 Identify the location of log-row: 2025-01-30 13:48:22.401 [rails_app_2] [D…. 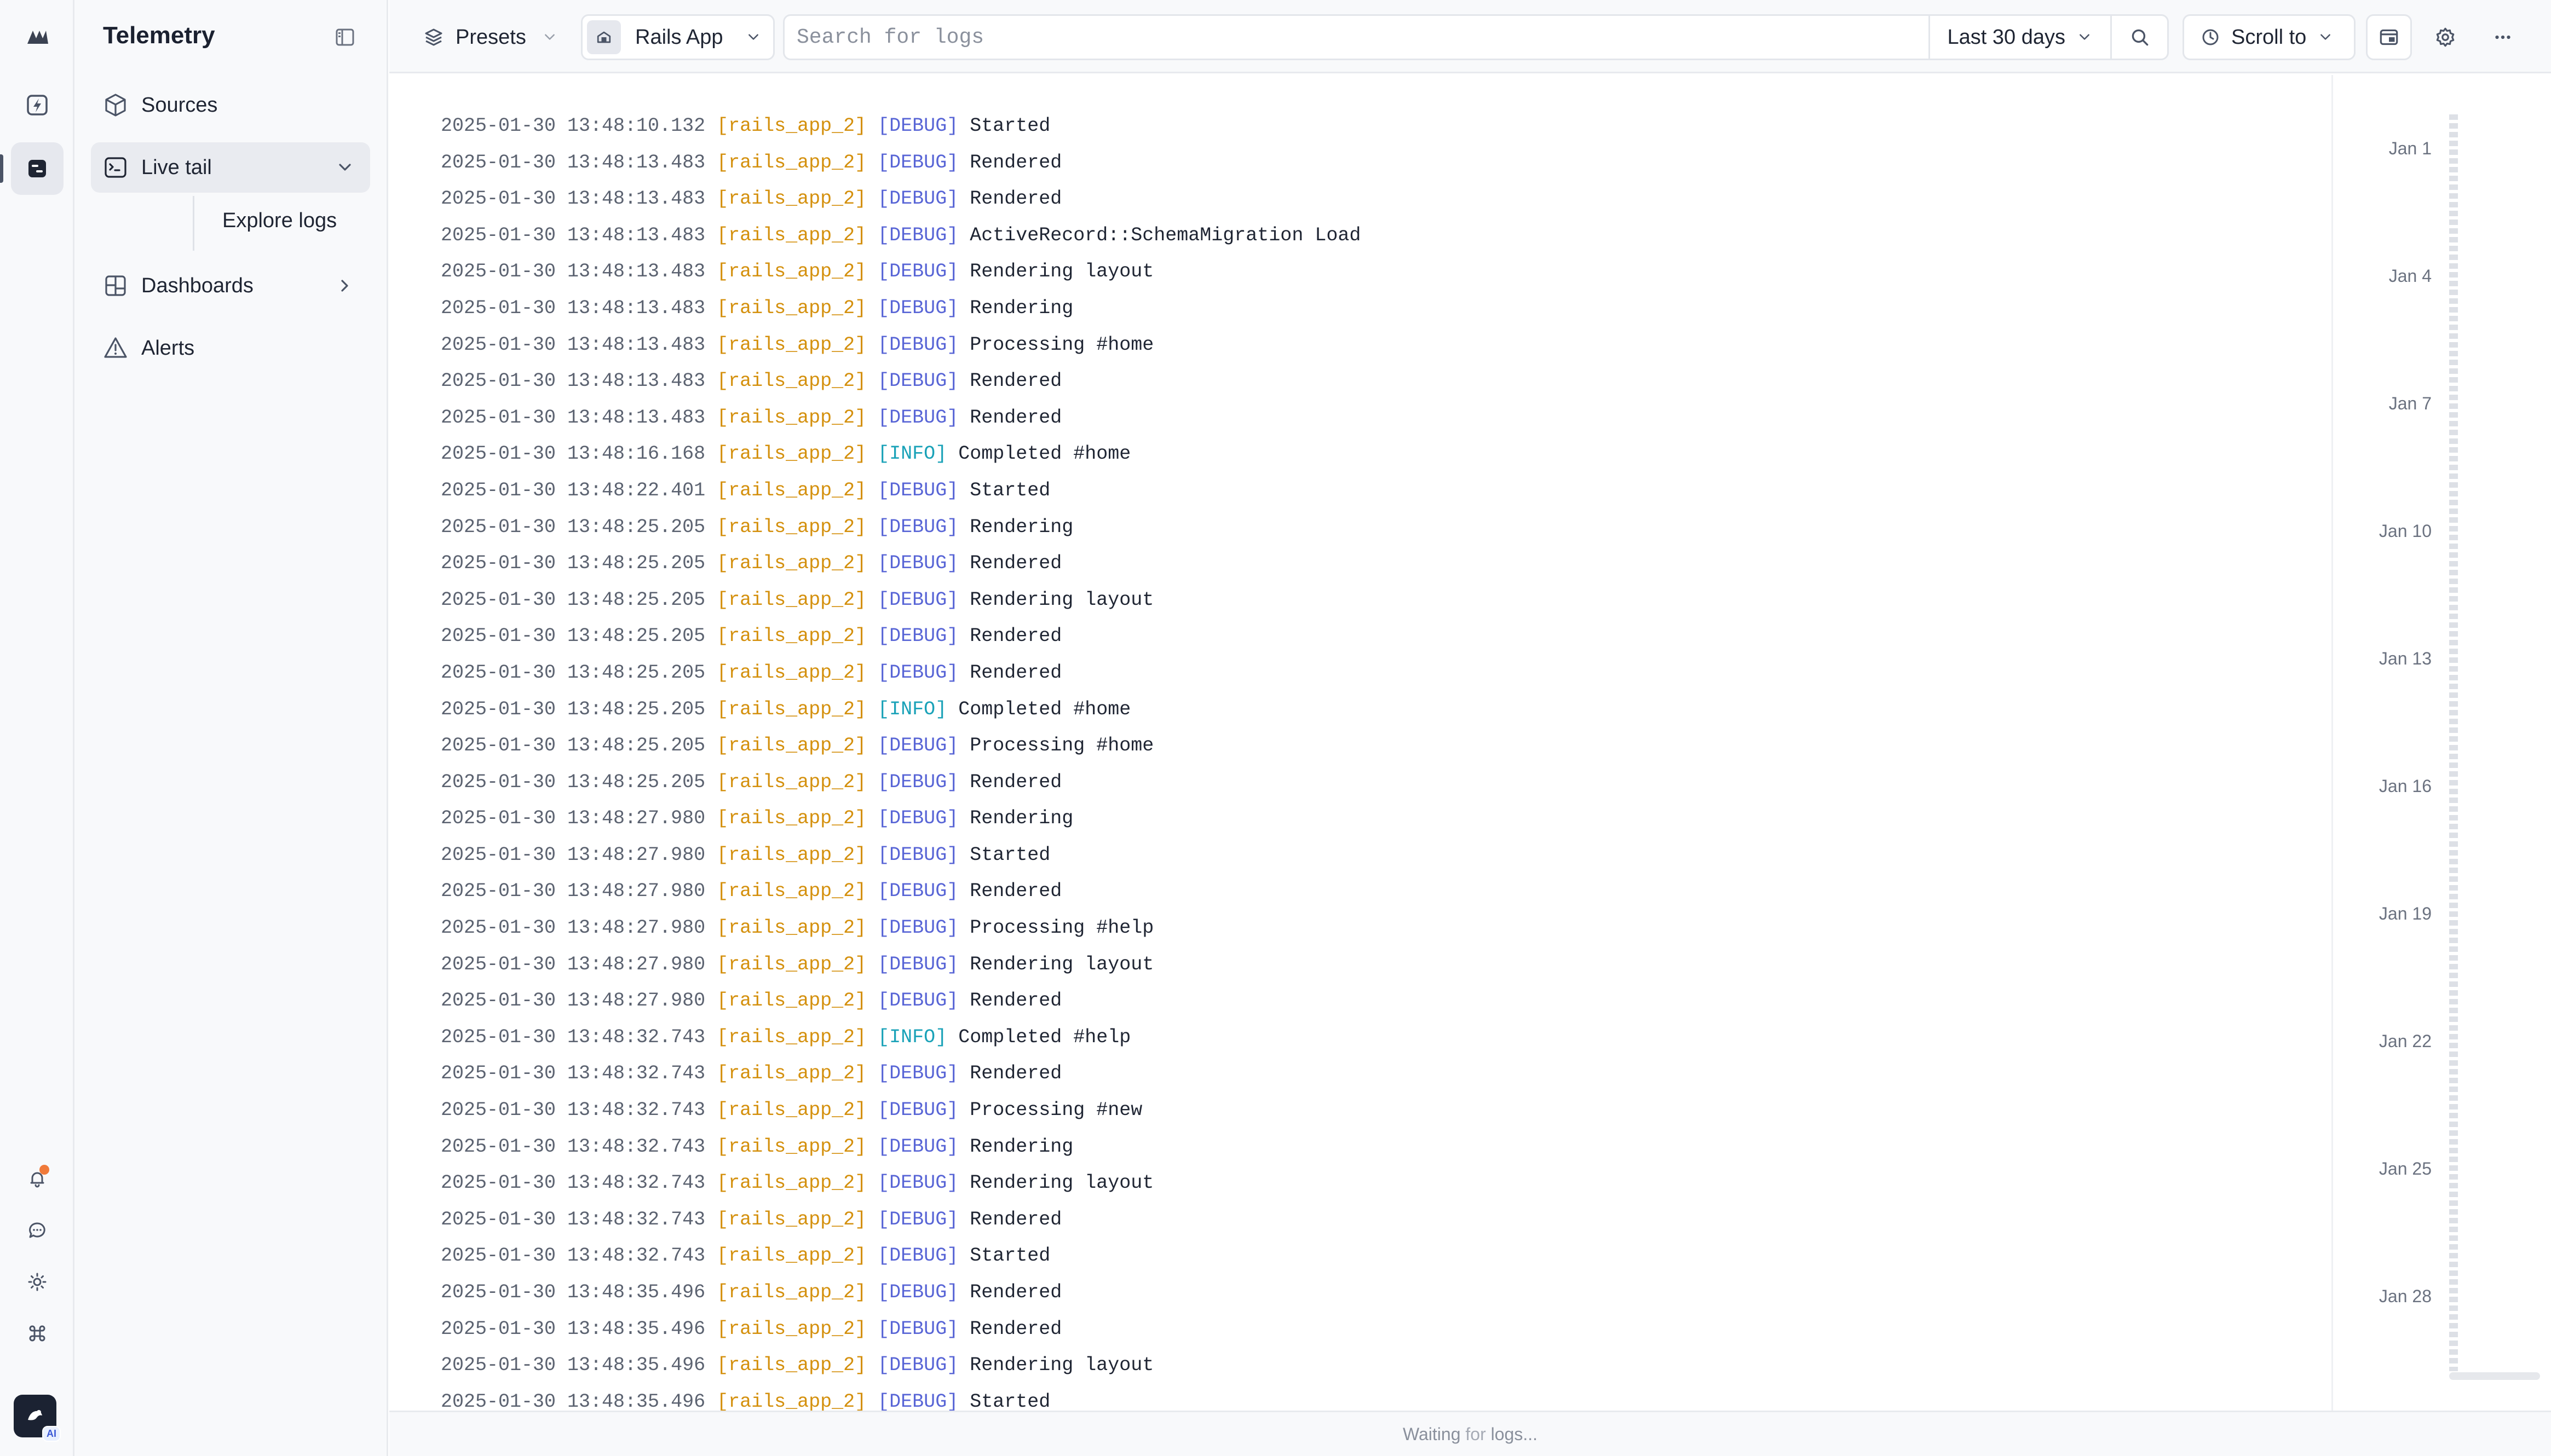
(901, 490).